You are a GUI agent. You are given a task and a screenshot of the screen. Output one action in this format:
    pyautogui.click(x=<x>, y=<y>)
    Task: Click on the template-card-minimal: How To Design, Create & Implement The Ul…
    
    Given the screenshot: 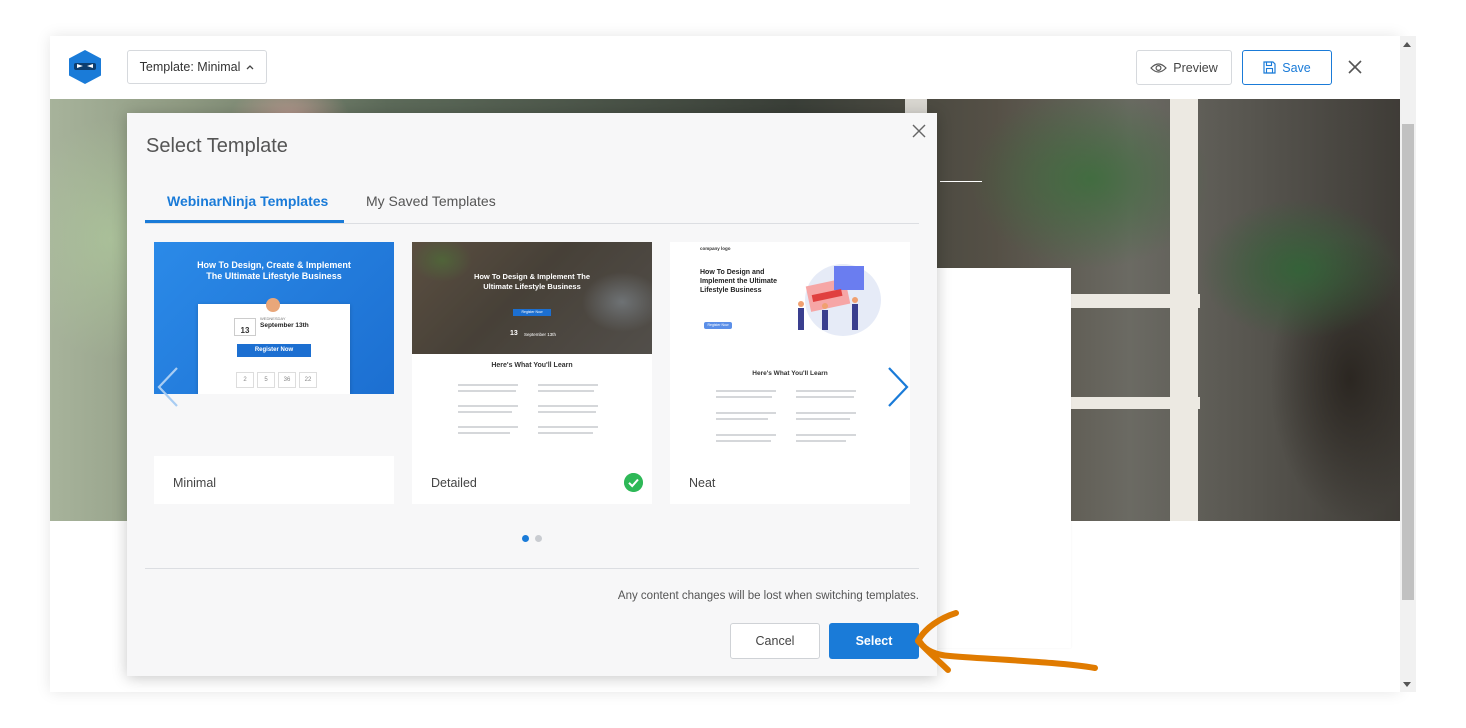 What is the action you would take?
    pyautogui.click(x=274, y=373)
    